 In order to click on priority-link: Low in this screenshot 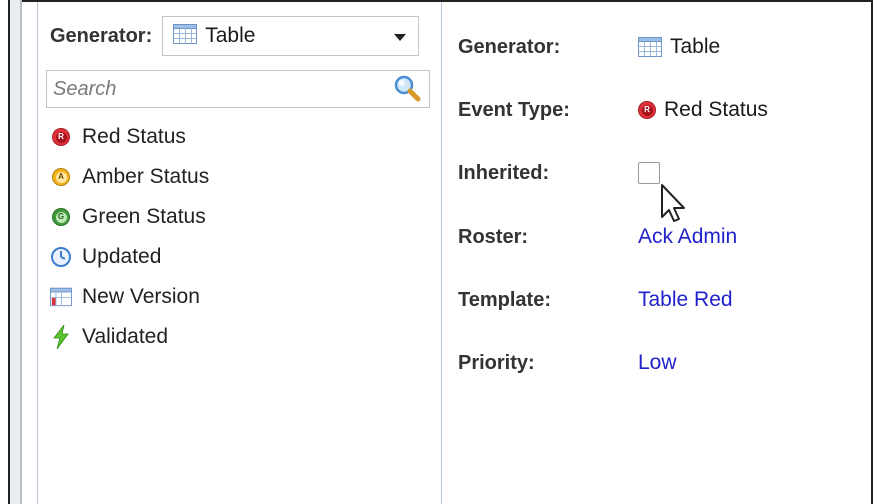, I will do `click(657, 363)`.